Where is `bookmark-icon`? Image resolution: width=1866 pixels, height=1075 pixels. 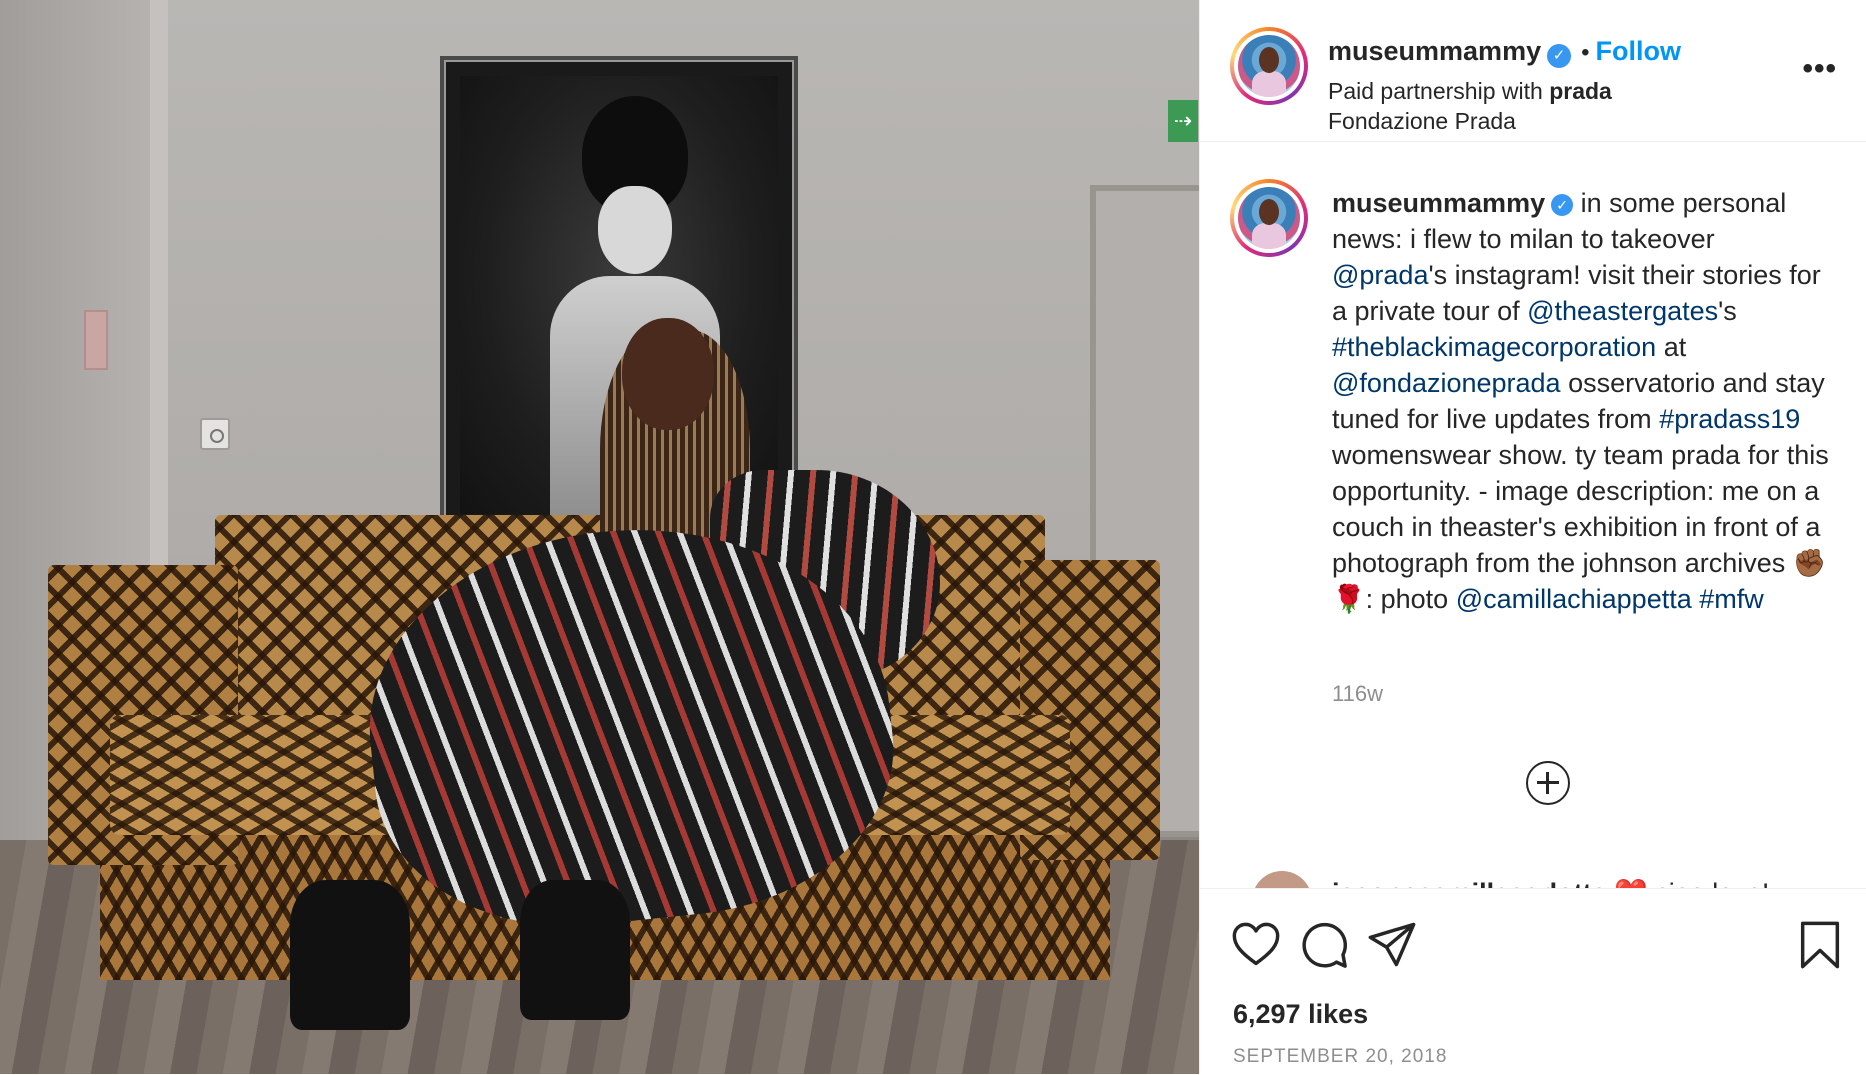 bookmark-icon is located at coordinates (1820, 945).